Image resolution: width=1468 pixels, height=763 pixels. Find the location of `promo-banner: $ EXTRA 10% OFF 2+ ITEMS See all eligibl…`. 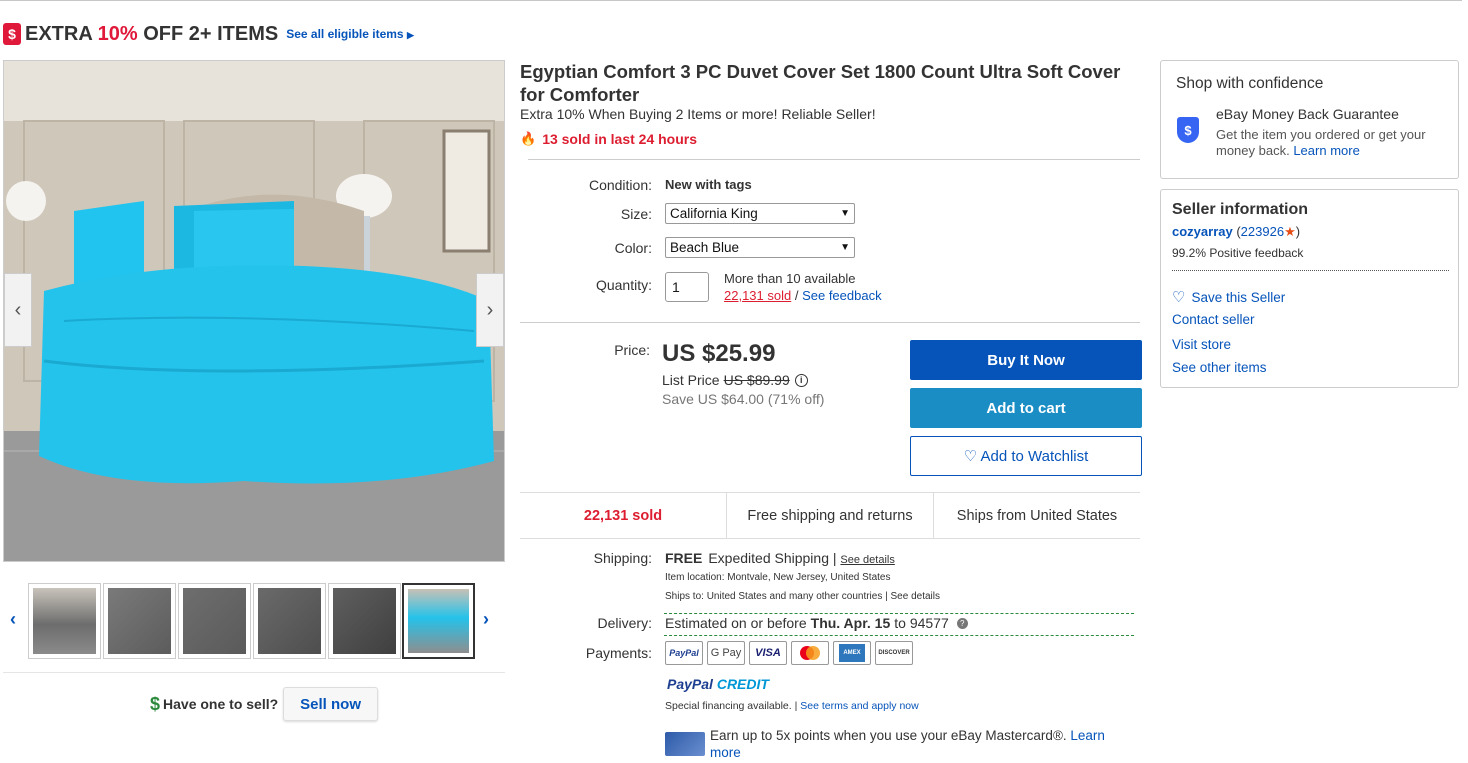

promo-banner: $ EXTRA 10% OFF 2+ ITEMS See all eligibl… is located at coordinates (207, 34).